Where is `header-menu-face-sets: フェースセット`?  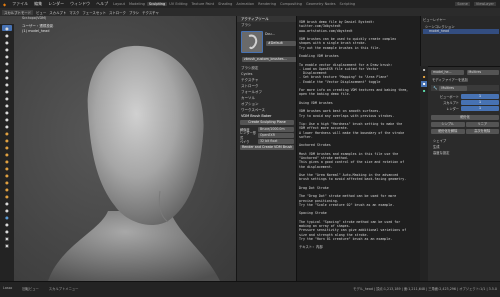
header-menu-face-sets: フェースセット is located at coordinates (94, 12).